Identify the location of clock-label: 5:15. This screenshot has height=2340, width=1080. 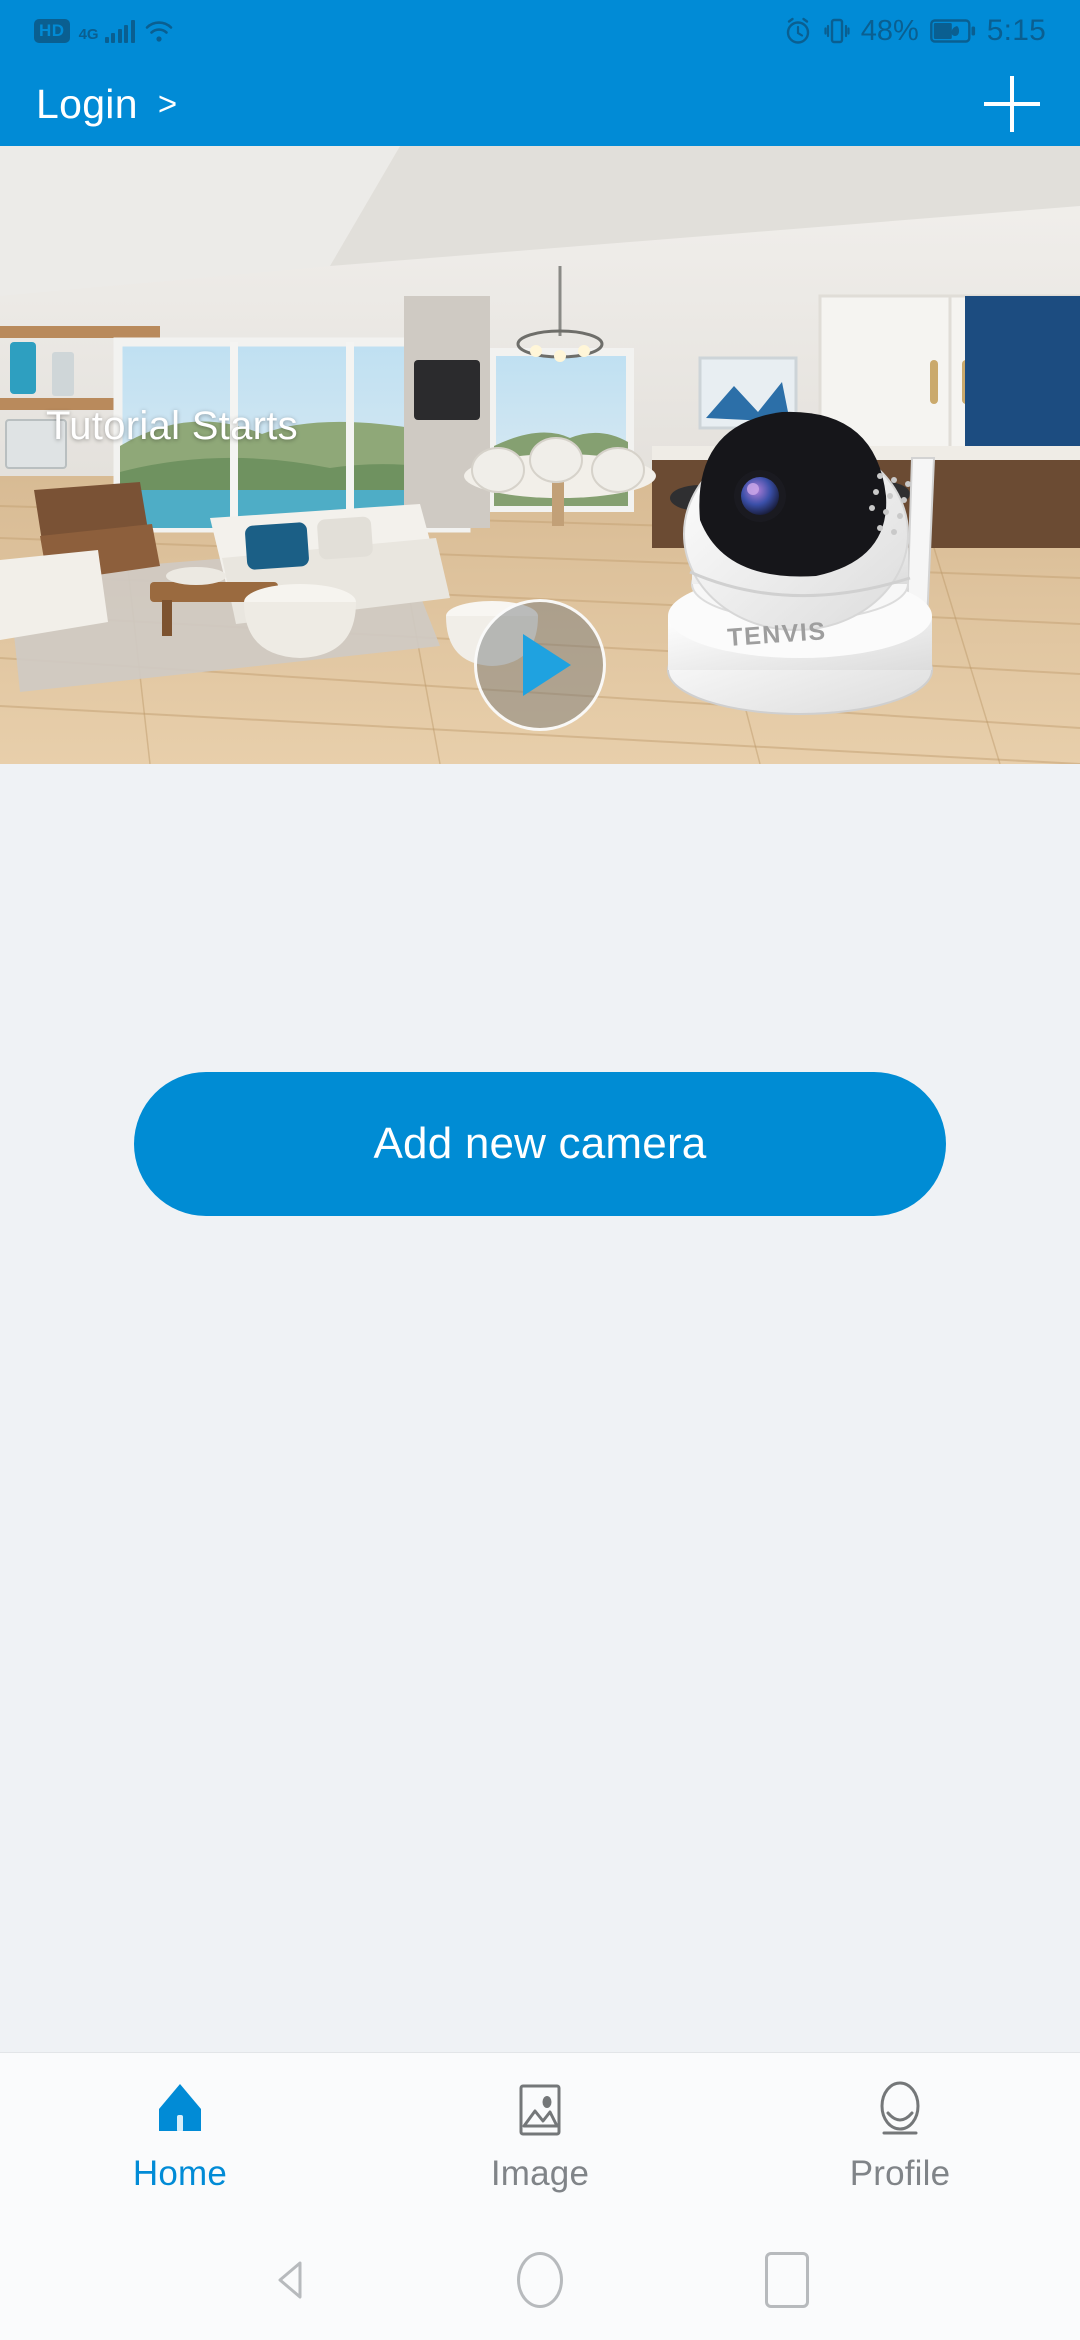
(1016, 30).